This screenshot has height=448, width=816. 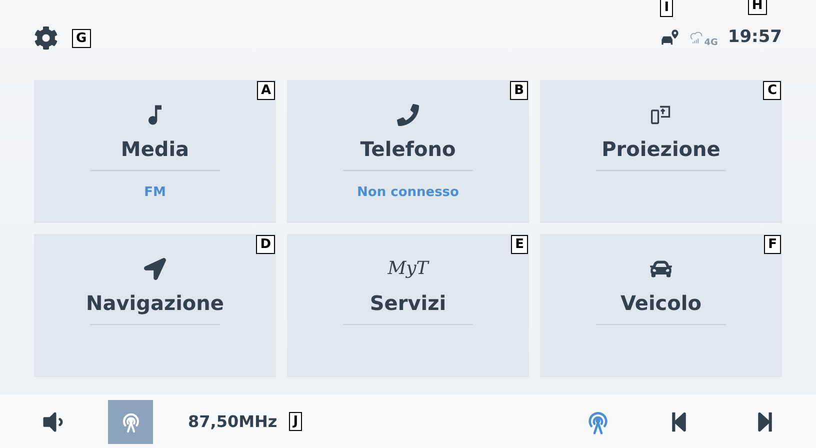 I want to click on tile-title: Veicolo, so click(x=661, y=303).